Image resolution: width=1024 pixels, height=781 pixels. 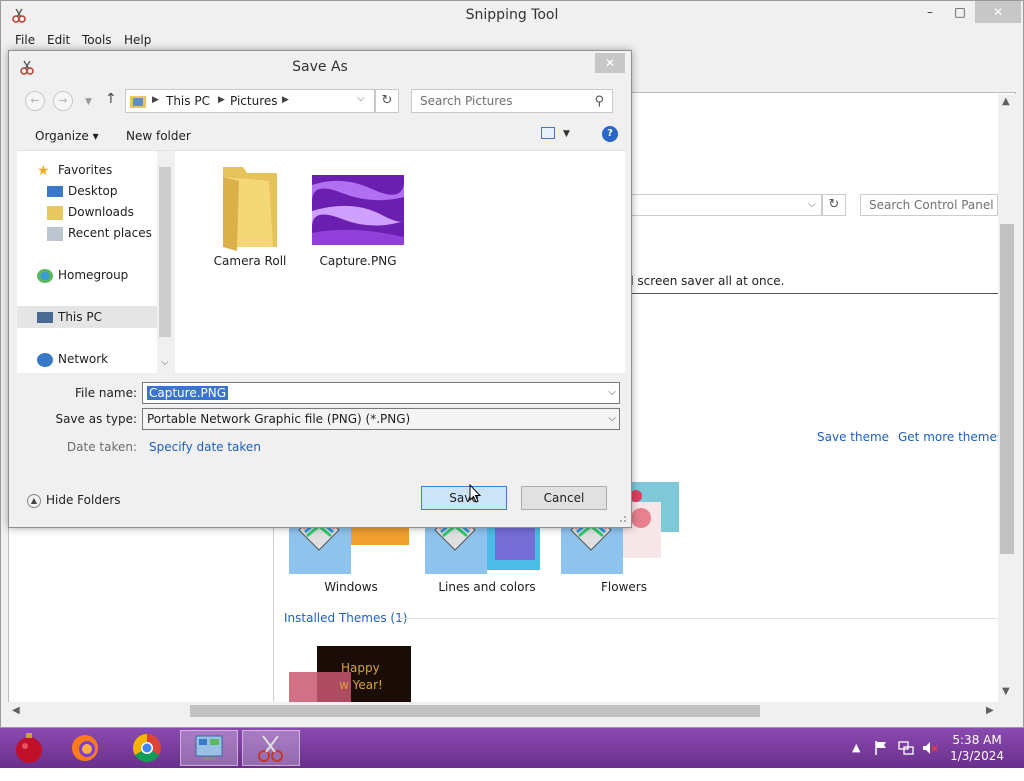 I want to click on scroll-up-icon: ▲, so click(x=1006, y=101).